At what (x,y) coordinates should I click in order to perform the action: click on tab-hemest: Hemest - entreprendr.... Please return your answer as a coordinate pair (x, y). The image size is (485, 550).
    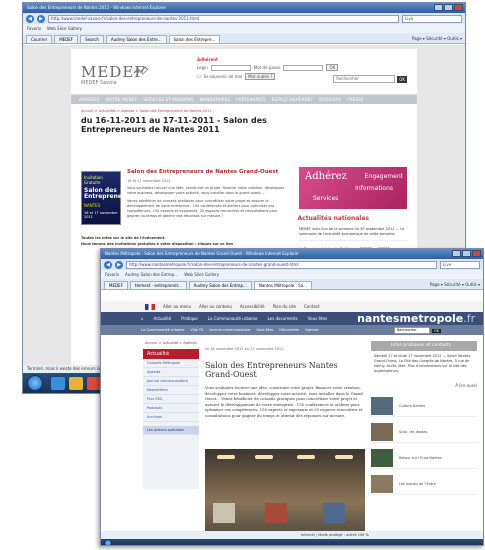
    Looking at the image, I should click on (158, 285).